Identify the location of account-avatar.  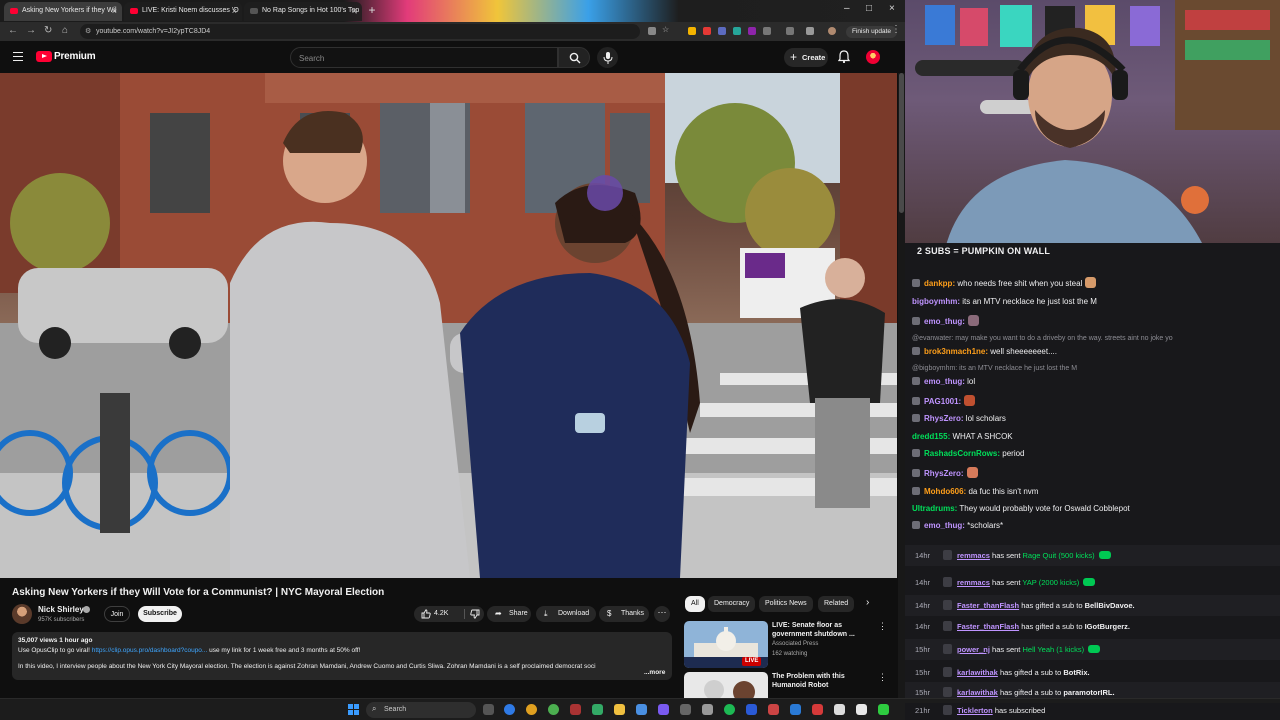
(873, 57).